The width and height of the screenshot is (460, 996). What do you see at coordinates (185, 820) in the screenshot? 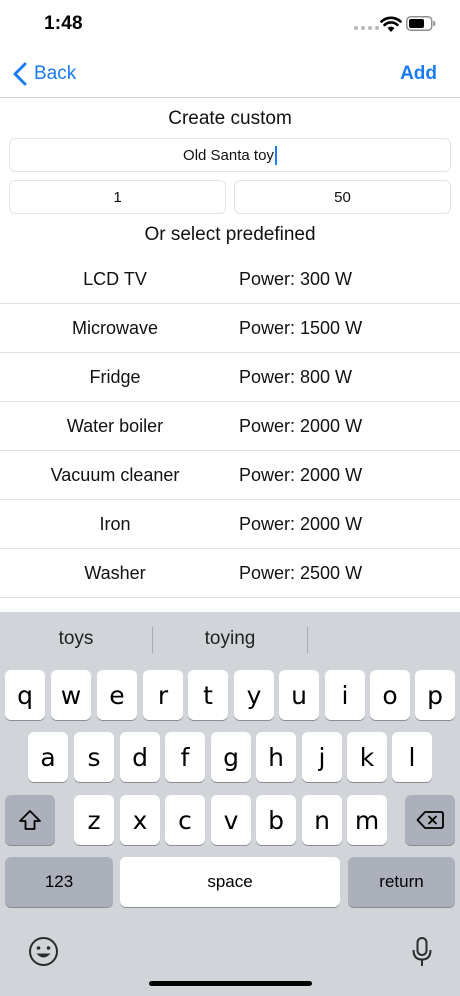
I see `key-c: c` at bounding box center [185, 820].